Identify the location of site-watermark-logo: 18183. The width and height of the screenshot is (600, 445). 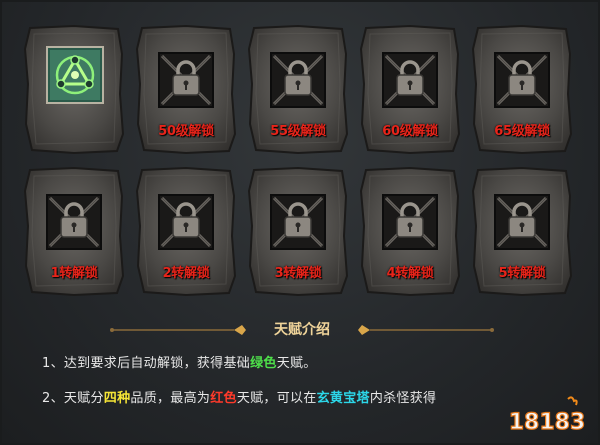
(547, 416).